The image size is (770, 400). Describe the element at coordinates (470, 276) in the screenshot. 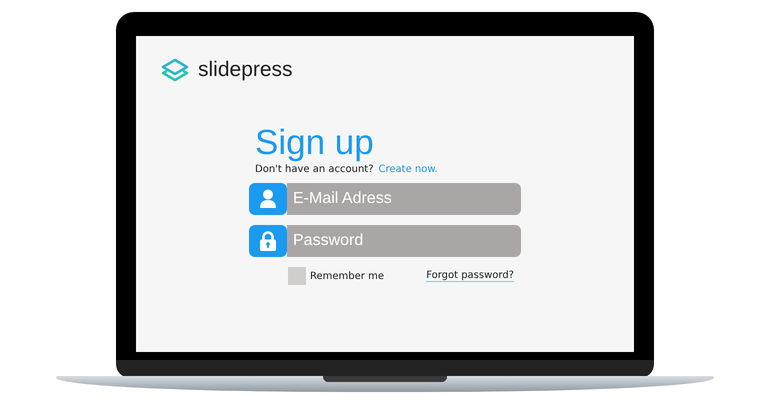

I see `forgot-password-link: Forgot password?` at that location.